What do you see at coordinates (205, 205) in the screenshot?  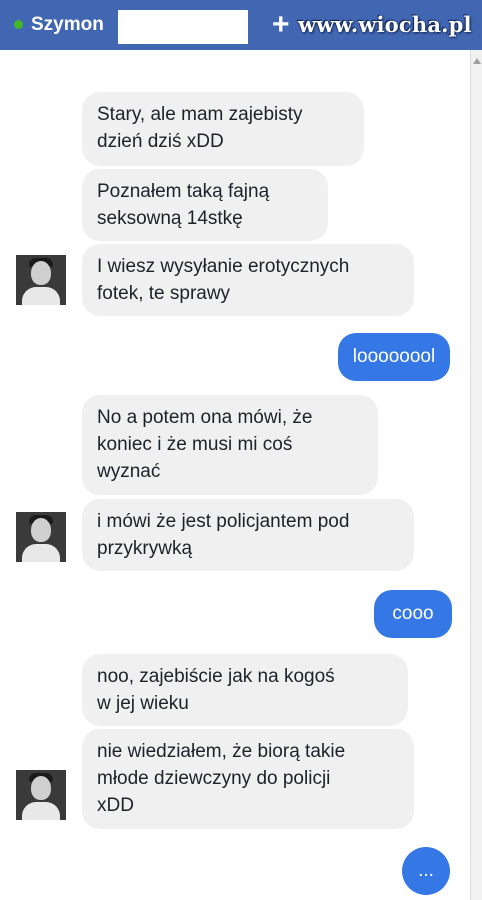 I see `incoming-message: Poznałem taką fajną seksowną 14stkę` at bounding box center [205, 205].